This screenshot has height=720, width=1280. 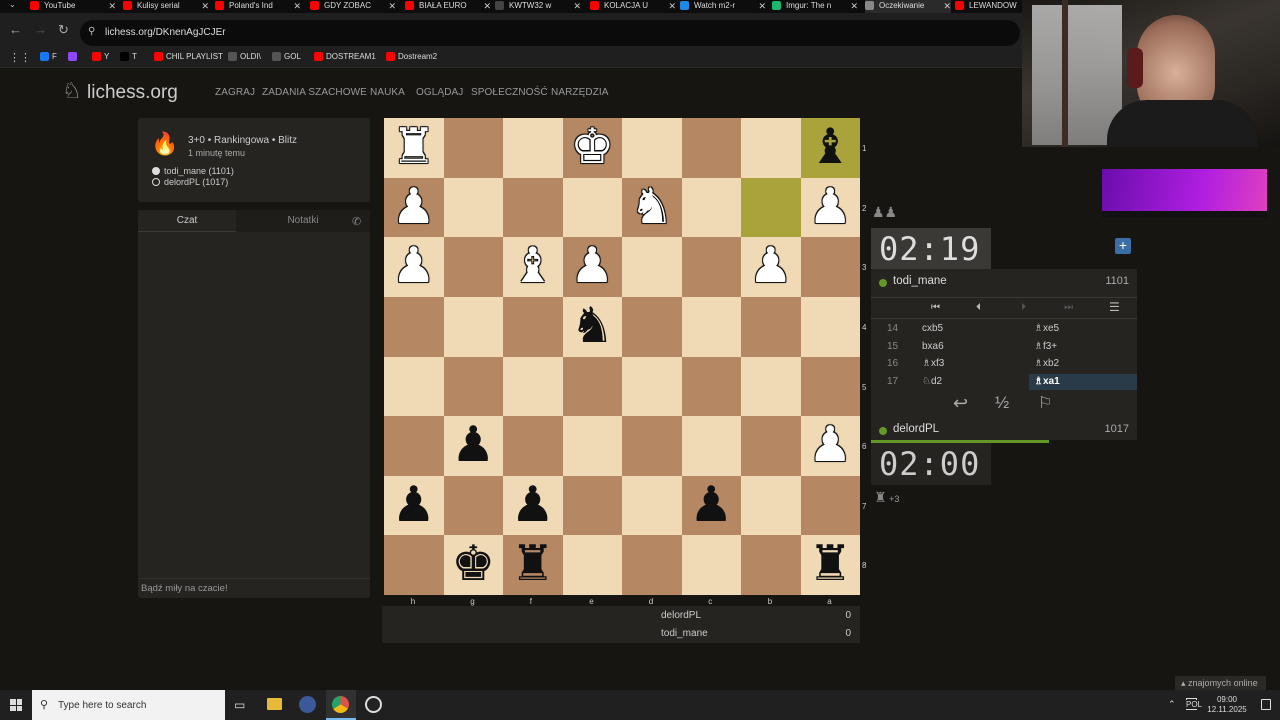 I want to click on phone-icon: ✆, so click(x=356, y=221).